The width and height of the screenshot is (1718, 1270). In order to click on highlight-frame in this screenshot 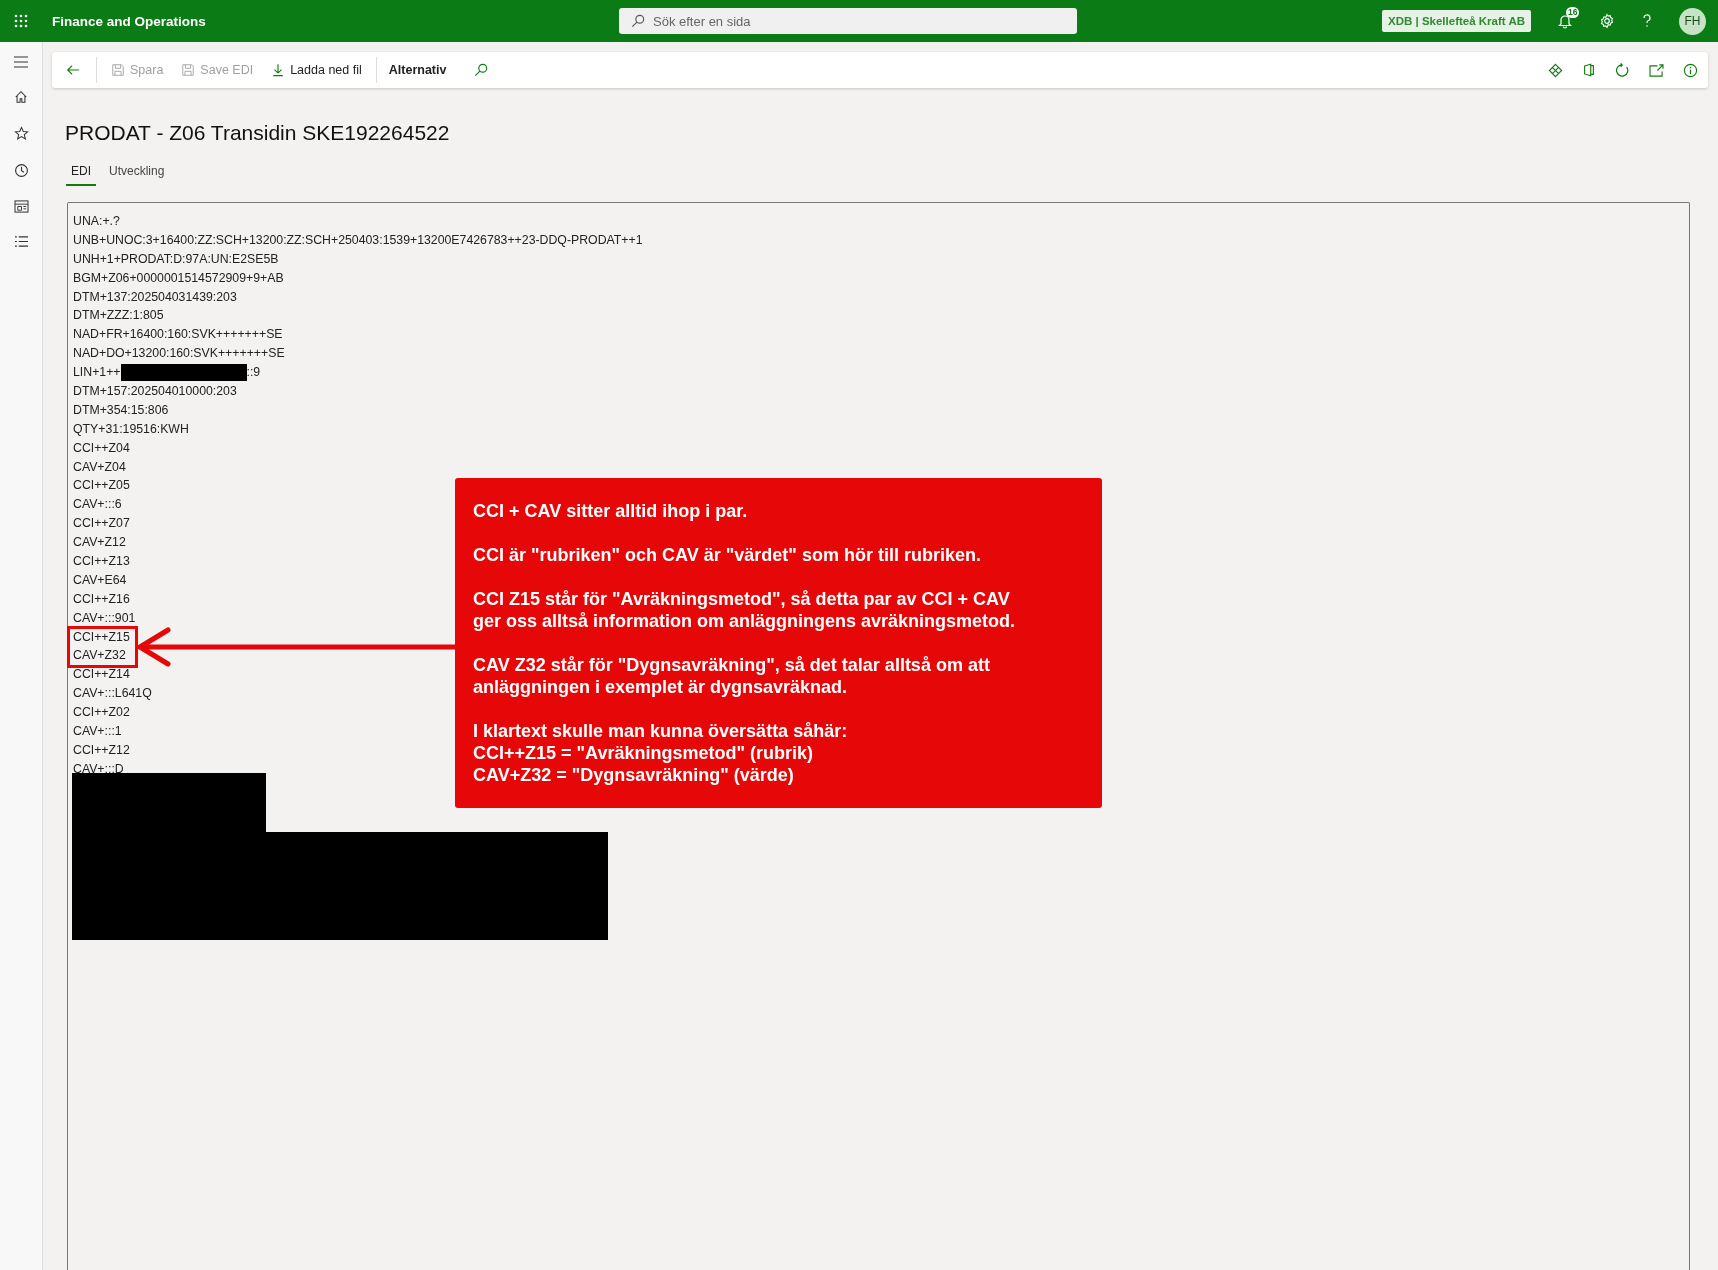, I will do `click(102, 646)`.